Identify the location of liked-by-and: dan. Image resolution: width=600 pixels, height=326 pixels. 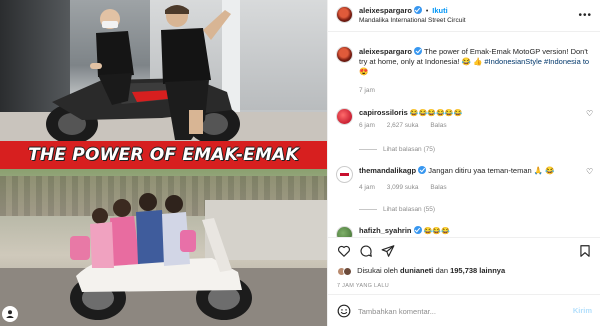
(441, 270).